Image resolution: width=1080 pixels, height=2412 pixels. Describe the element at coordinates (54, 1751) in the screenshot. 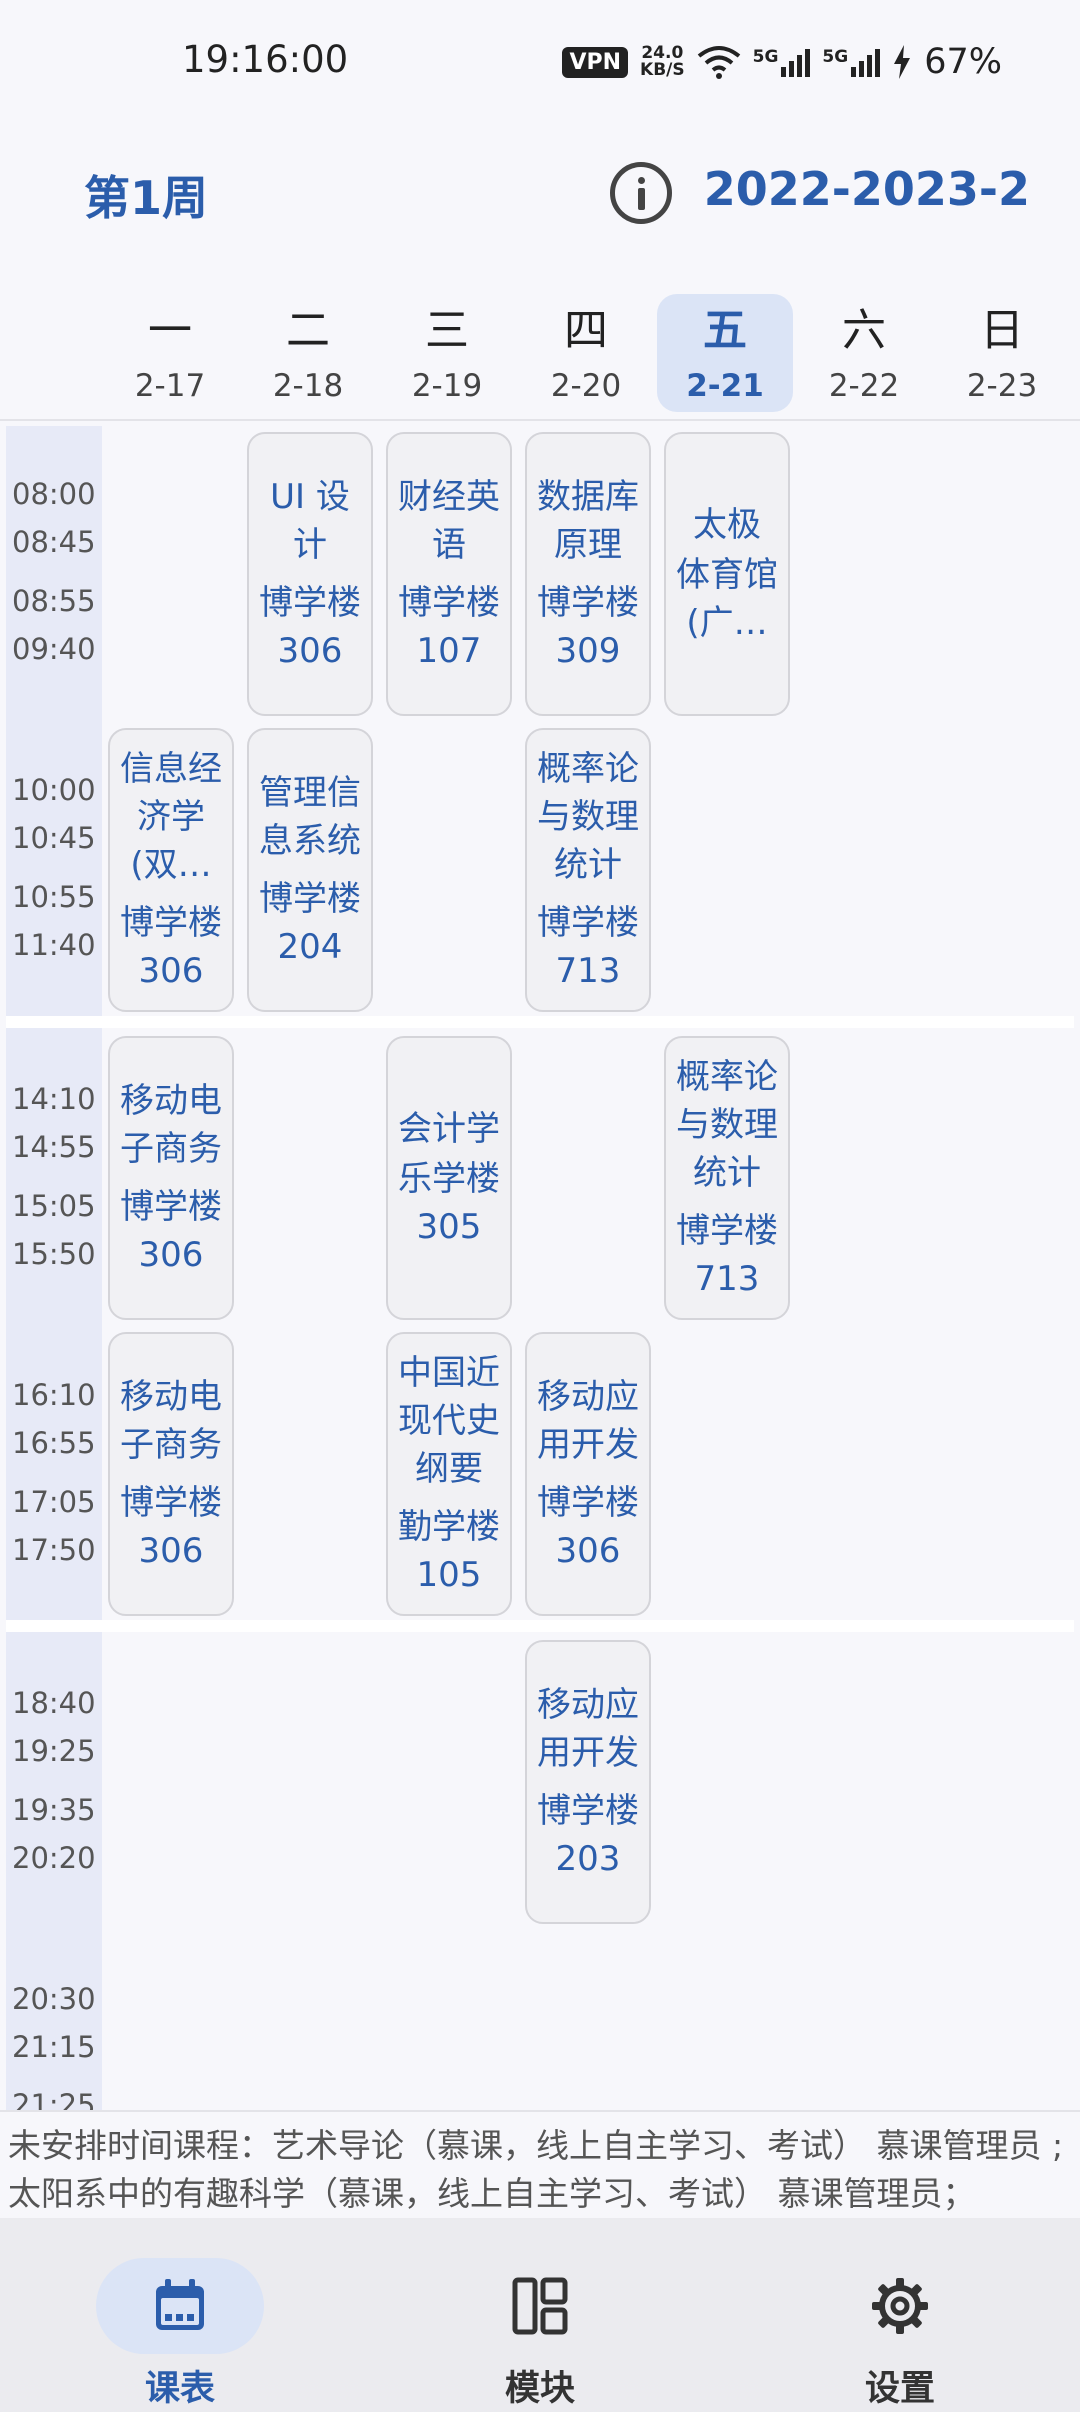

I see `time-label: 19:25` at that location.